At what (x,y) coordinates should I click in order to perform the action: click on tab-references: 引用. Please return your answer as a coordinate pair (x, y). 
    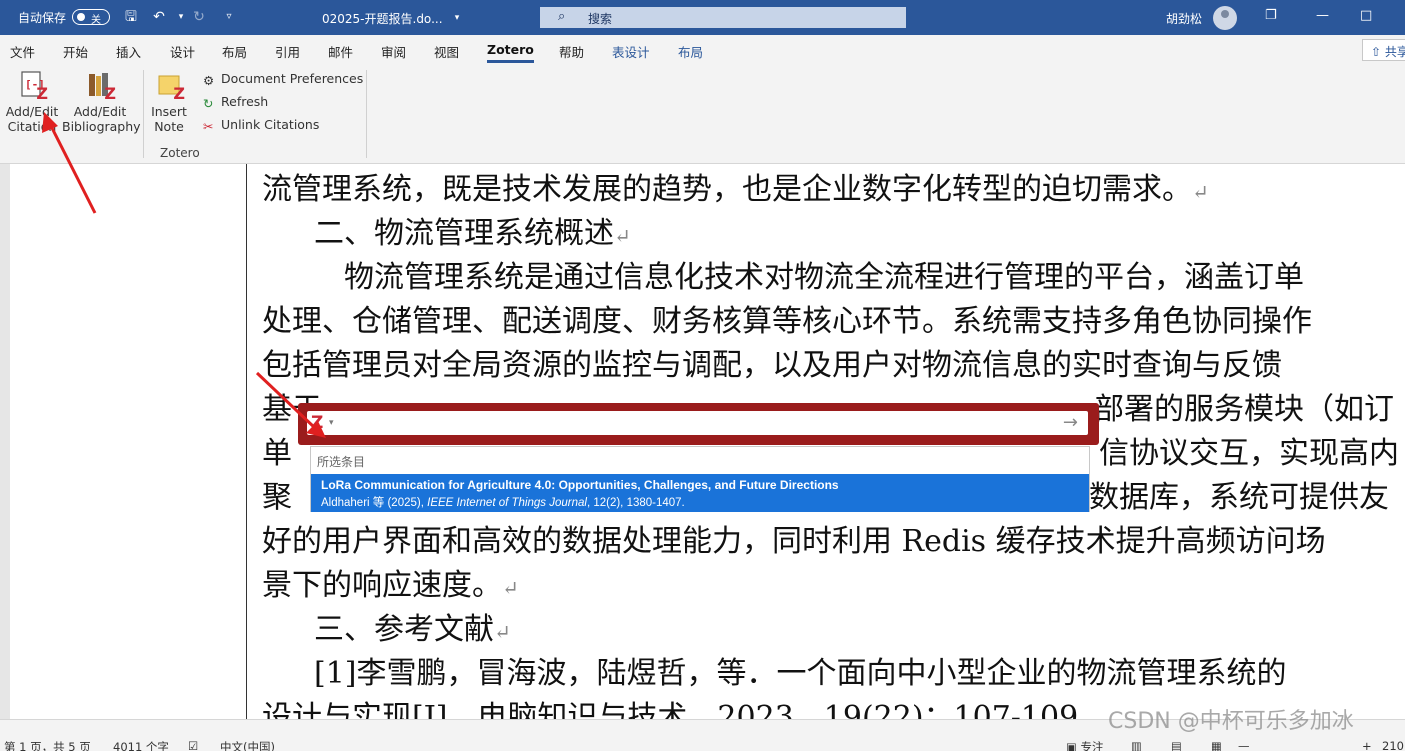
    Looking at the image, I should click on (287, 51).